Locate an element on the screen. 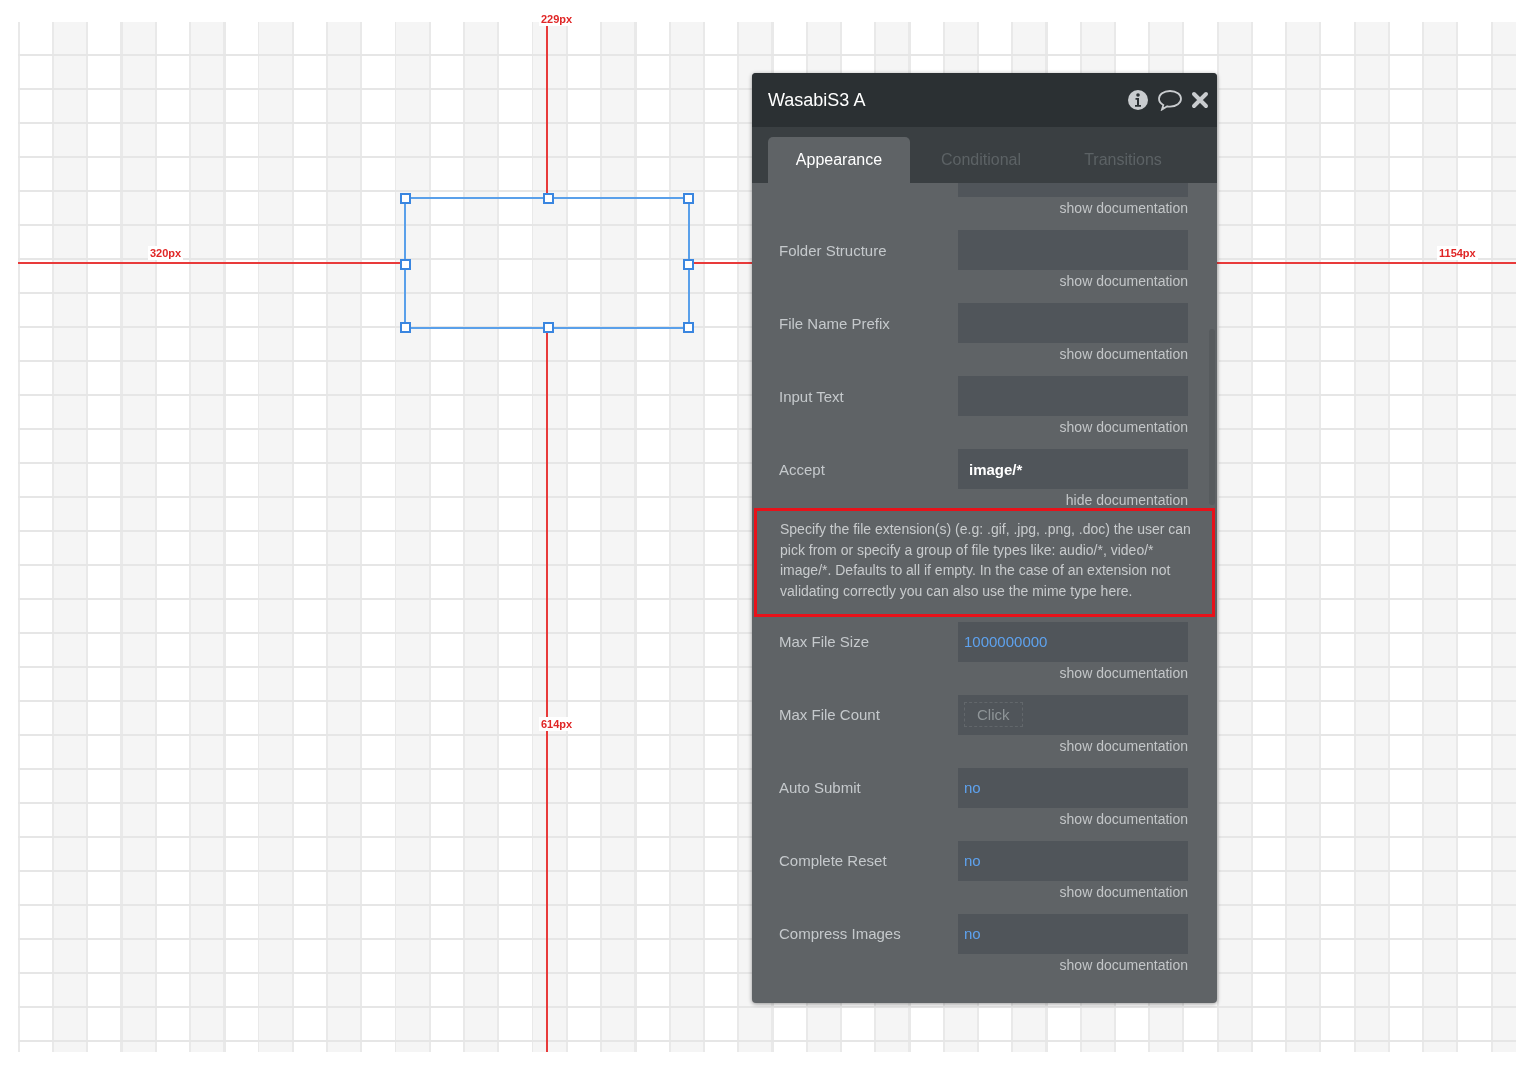 The height and width of the screenshot is (1072, 1530). tab: Appearance is located at coordinates (839, 160).